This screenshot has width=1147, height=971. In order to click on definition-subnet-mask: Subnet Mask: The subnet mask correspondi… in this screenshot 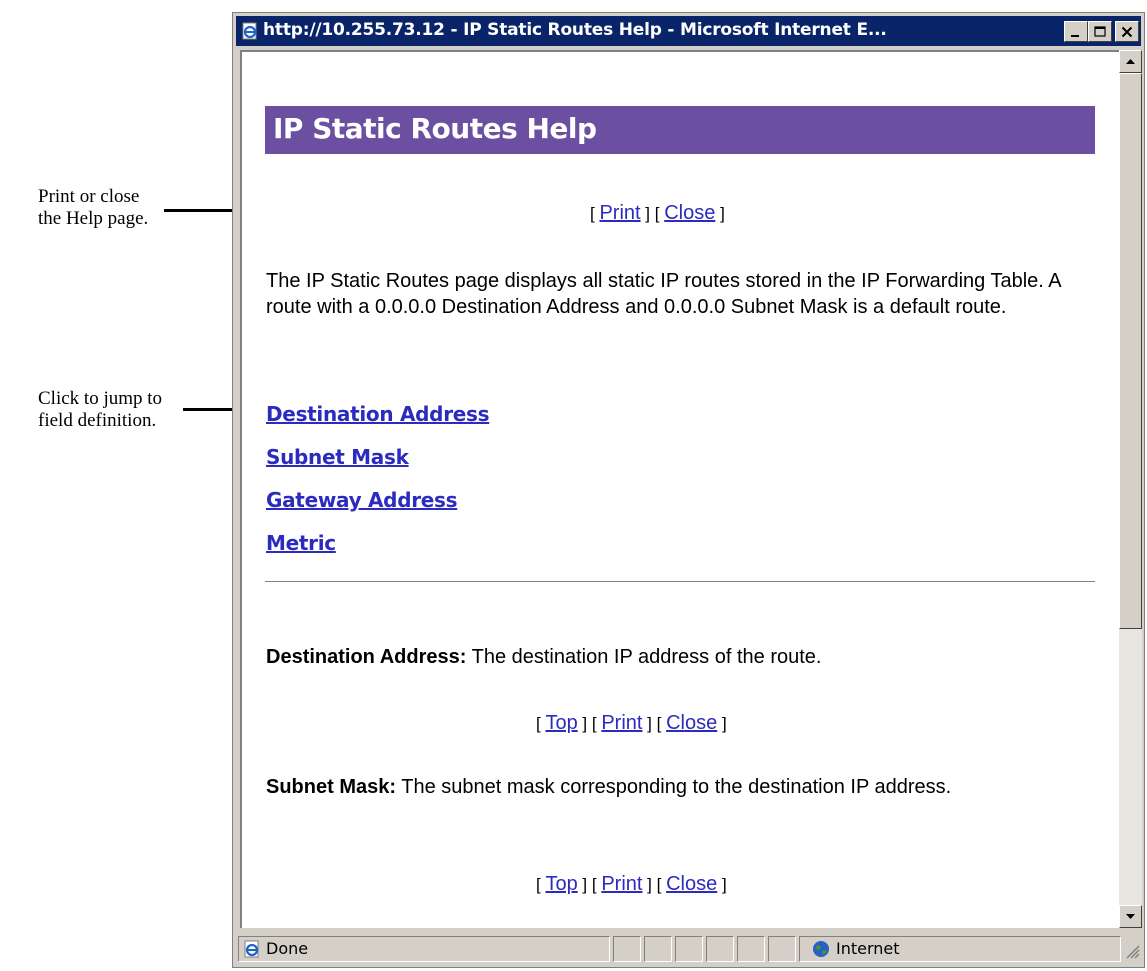, I will do `click(686, 787)`.